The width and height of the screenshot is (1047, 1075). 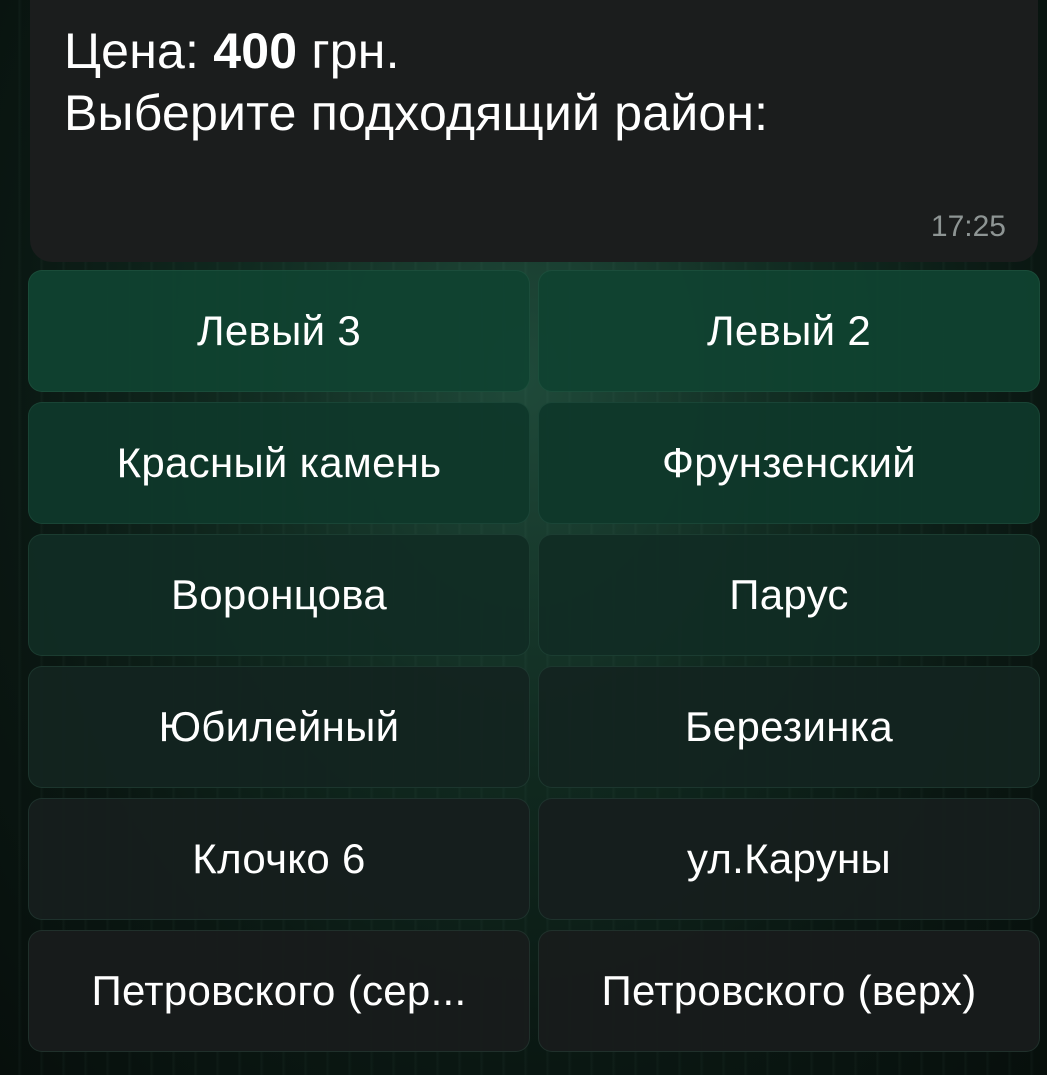 What do you see at coordinates (416, 113) in the screenshot?
I see `prompt-line: Выберите подходящий район:` at bounding box center [416, 113].